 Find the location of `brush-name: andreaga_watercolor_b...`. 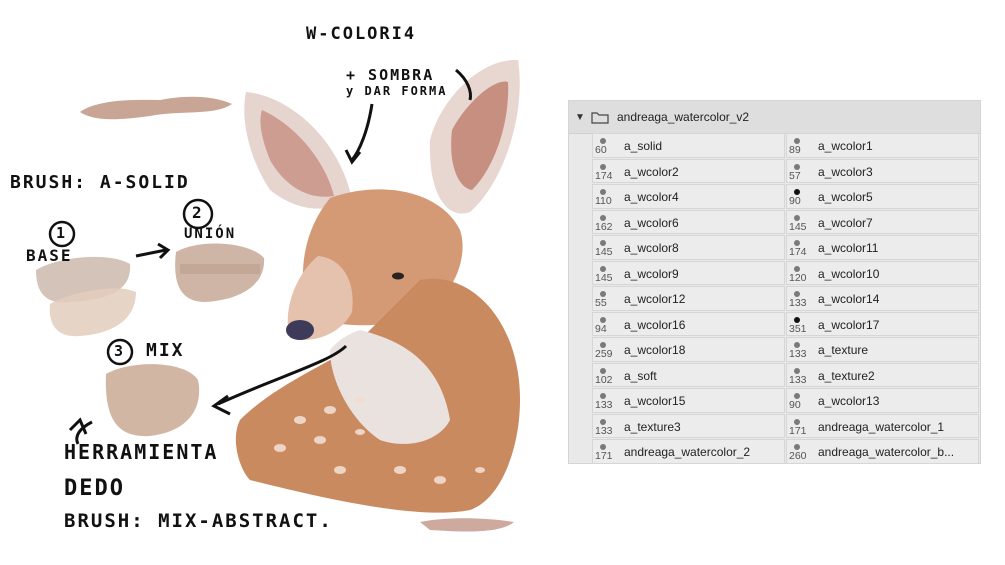

brush-name: andreaga_watercolor_b... is located at coordinates (886, 452).